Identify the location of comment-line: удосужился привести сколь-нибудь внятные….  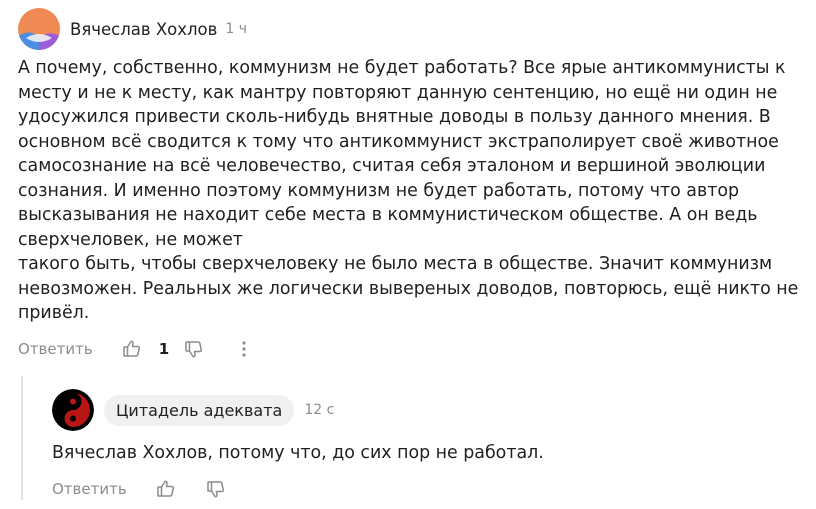
(394, 117).